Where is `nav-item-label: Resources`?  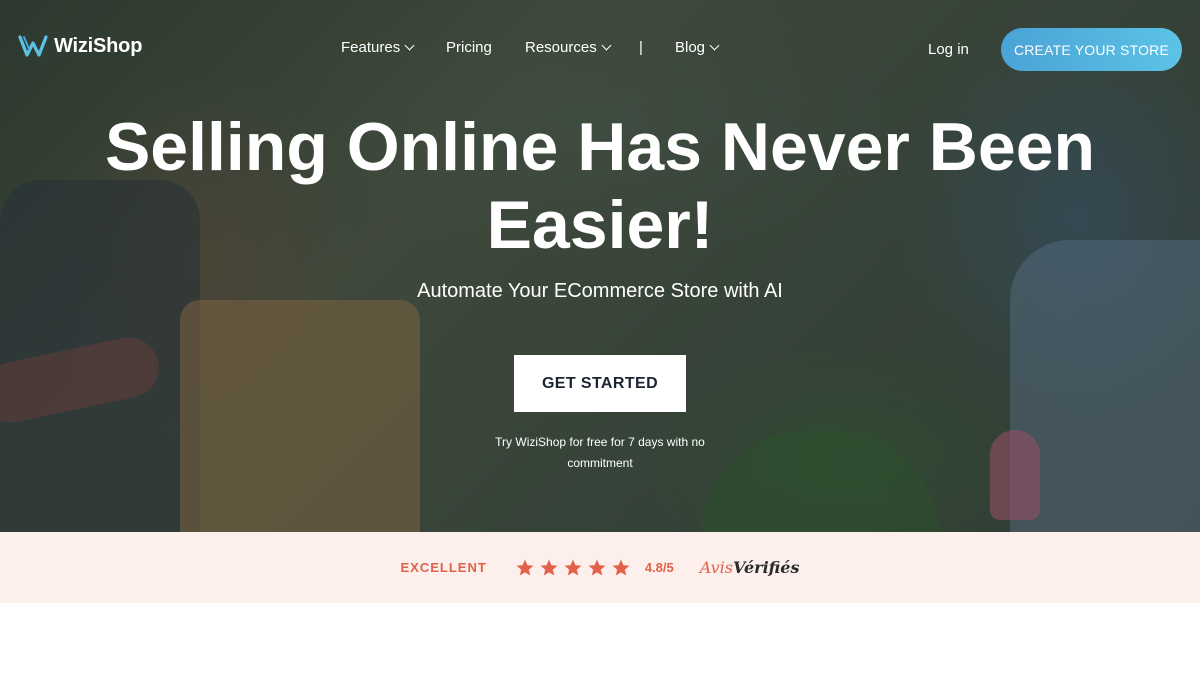 nav-item-label: Resources is located at coordinates (561, 47).